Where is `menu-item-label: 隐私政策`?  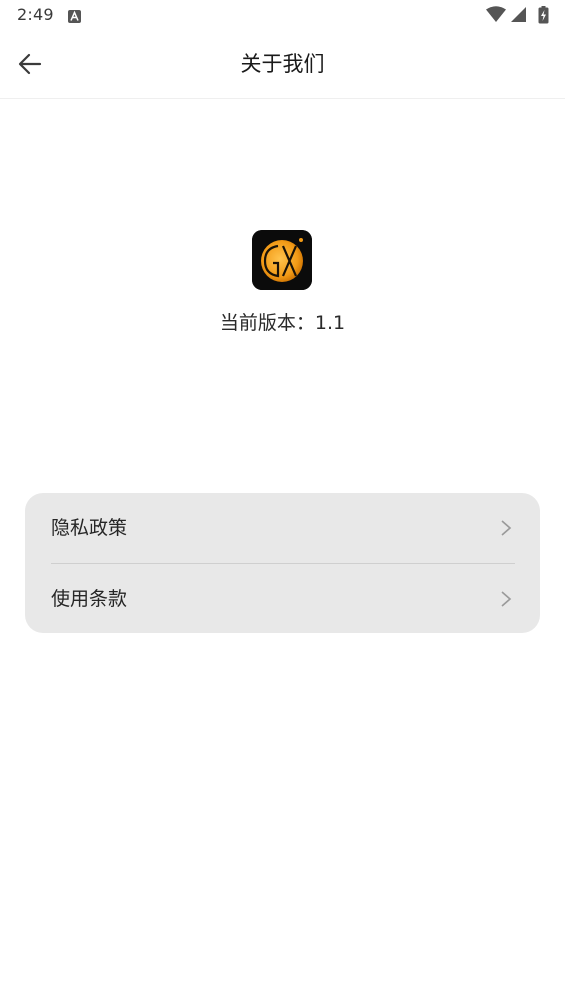 menu-item-label: 隐私政策 is located at coordinates (89, 528).